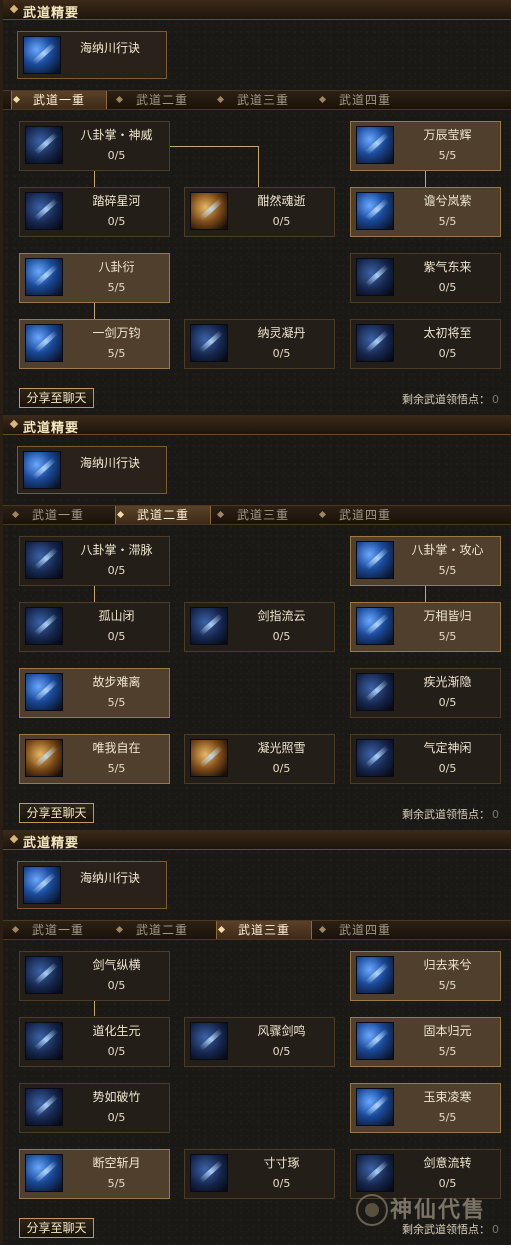 The height and width of the screenshot is (1245, 511). I want to click on skill-name: 孤山闭, so click(116, 616).